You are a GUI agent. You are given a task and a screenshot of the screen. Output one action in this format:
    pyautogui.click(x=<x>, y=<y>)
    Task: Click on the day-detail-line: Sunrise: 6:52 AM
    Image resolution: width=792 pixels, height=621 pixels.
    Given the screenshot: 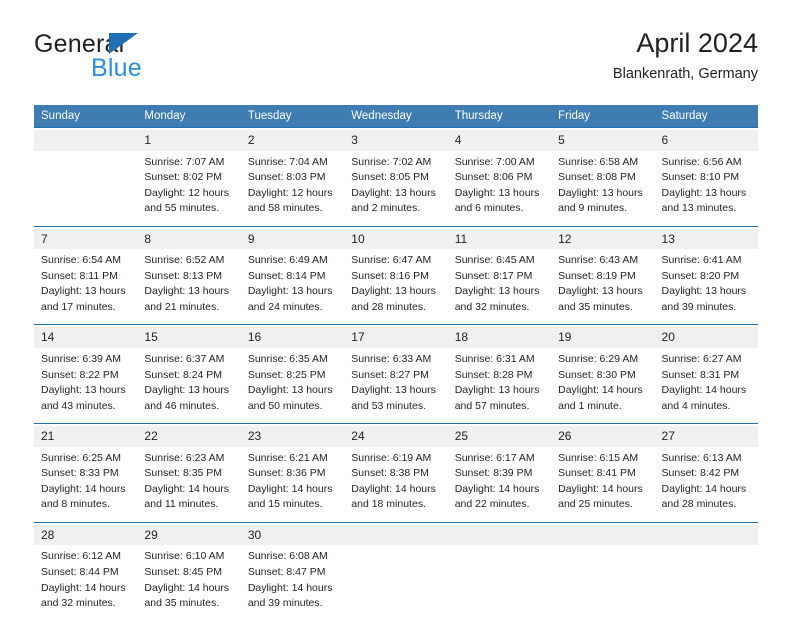 What is the action you would take?
    pyautogui.click(x=184, y=260)
    